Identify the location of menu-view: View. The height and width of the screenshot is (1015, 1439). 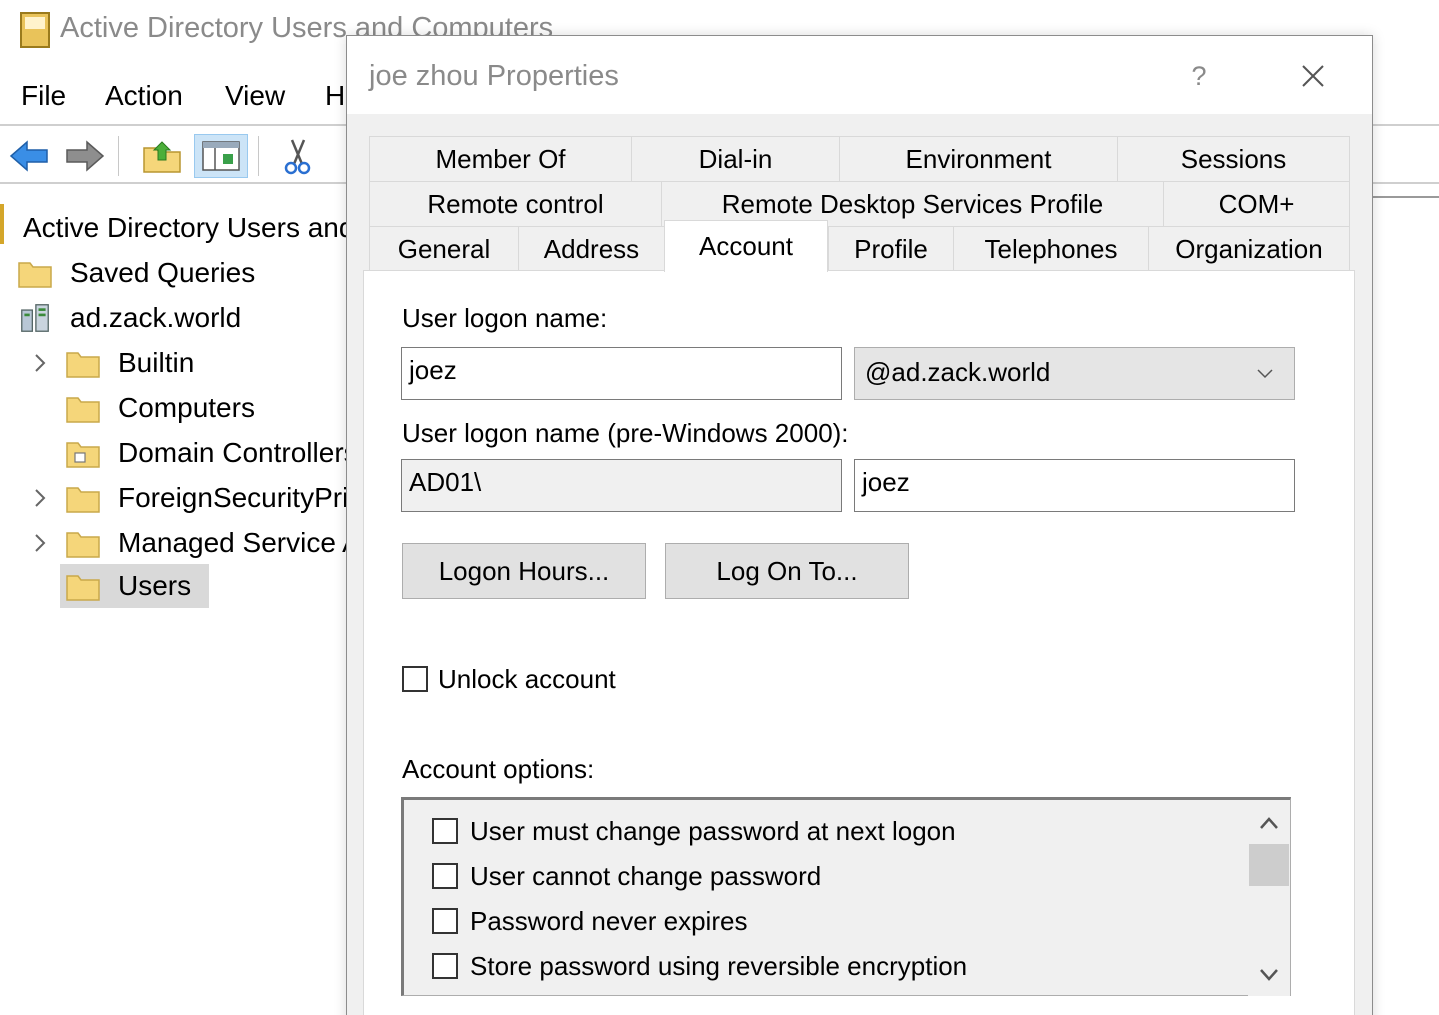
(255, 96).